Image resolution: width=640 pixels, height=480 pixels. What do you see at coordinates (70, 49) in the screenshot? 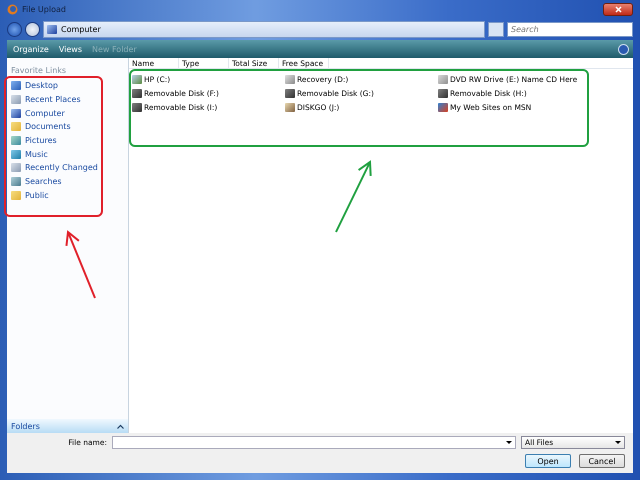
I see `toolbar-button: Views` at bounding box center [70, 49].